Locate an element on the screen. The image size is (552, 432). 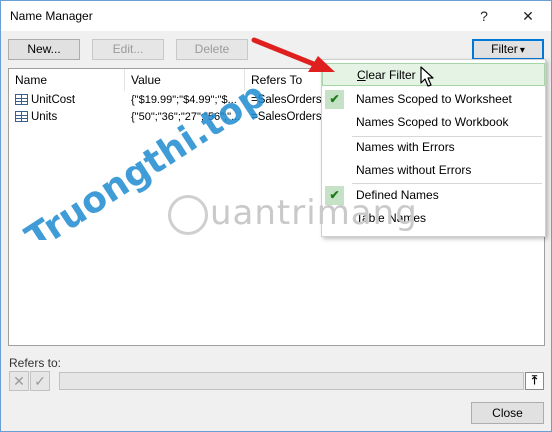
close-button-label: Close is located at coordinates (507, 413).